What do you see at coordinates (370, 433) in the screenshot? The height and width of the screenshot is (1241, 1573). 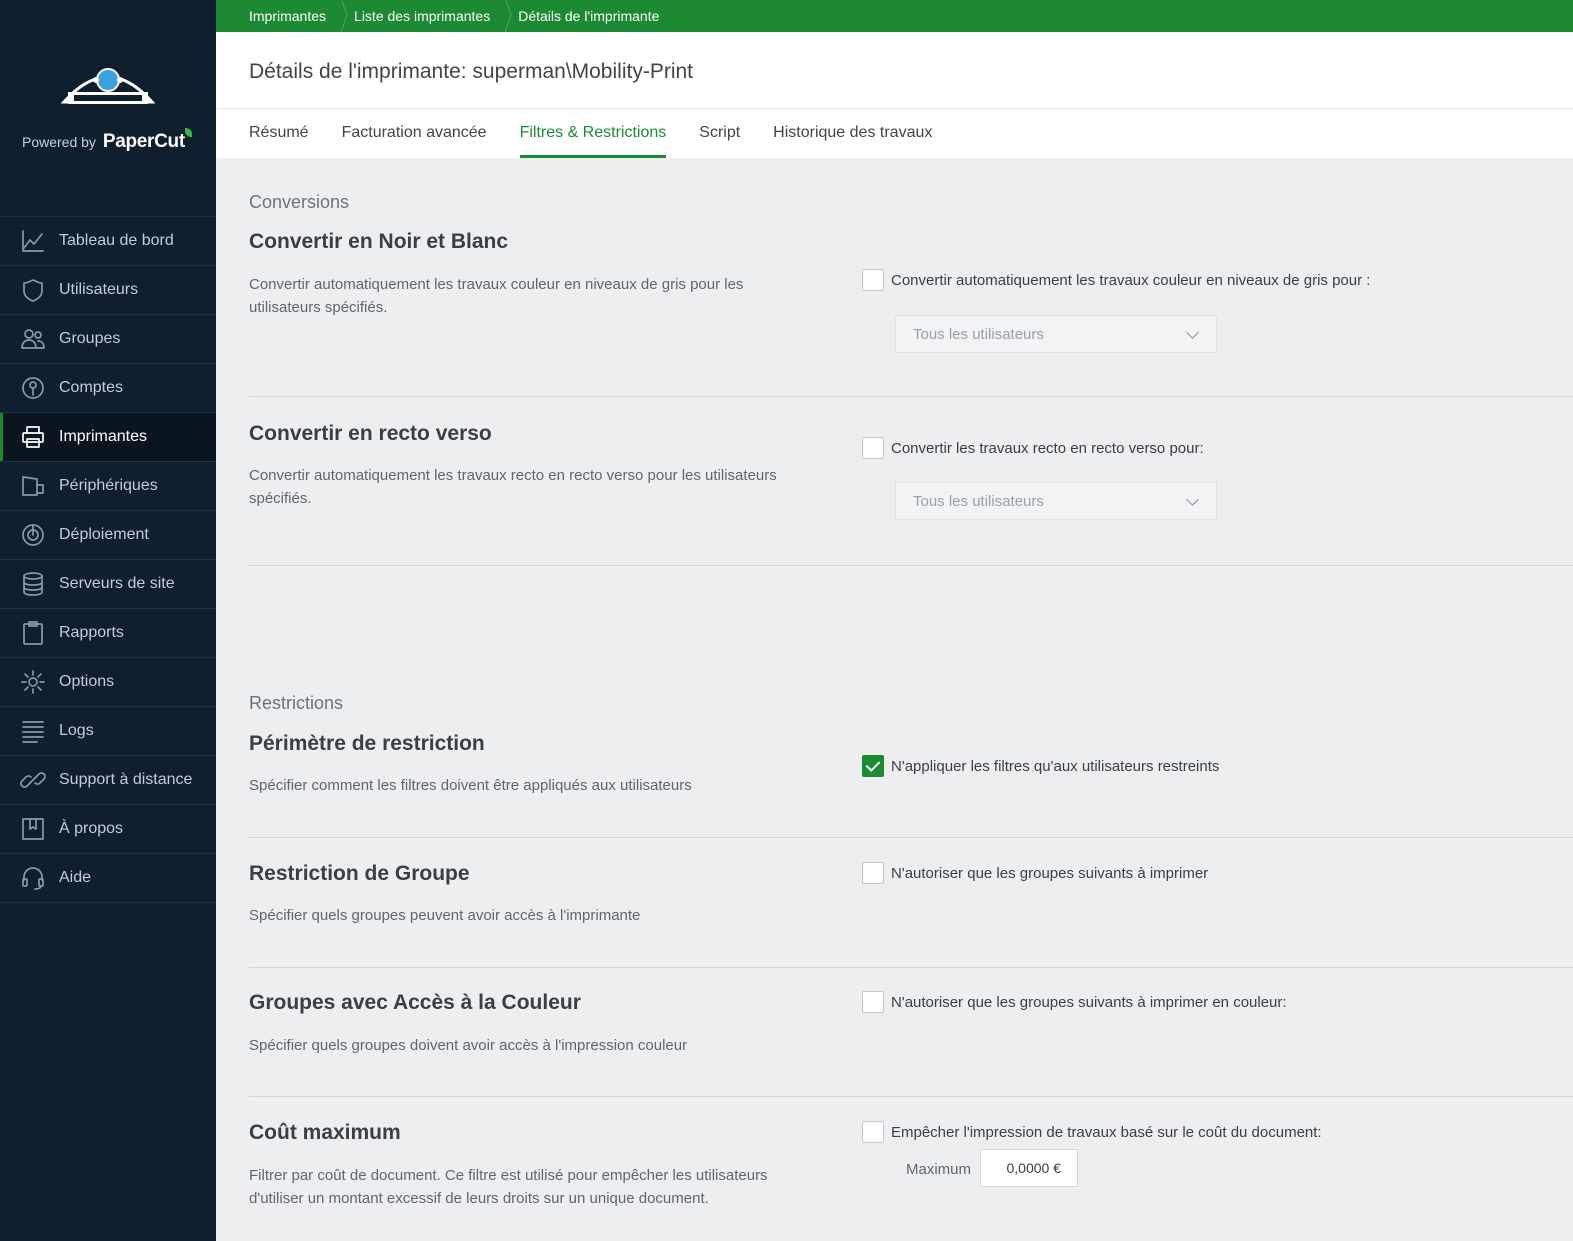 I see `row-title: Convertir en recto verso` at bounding box center [370, 433].